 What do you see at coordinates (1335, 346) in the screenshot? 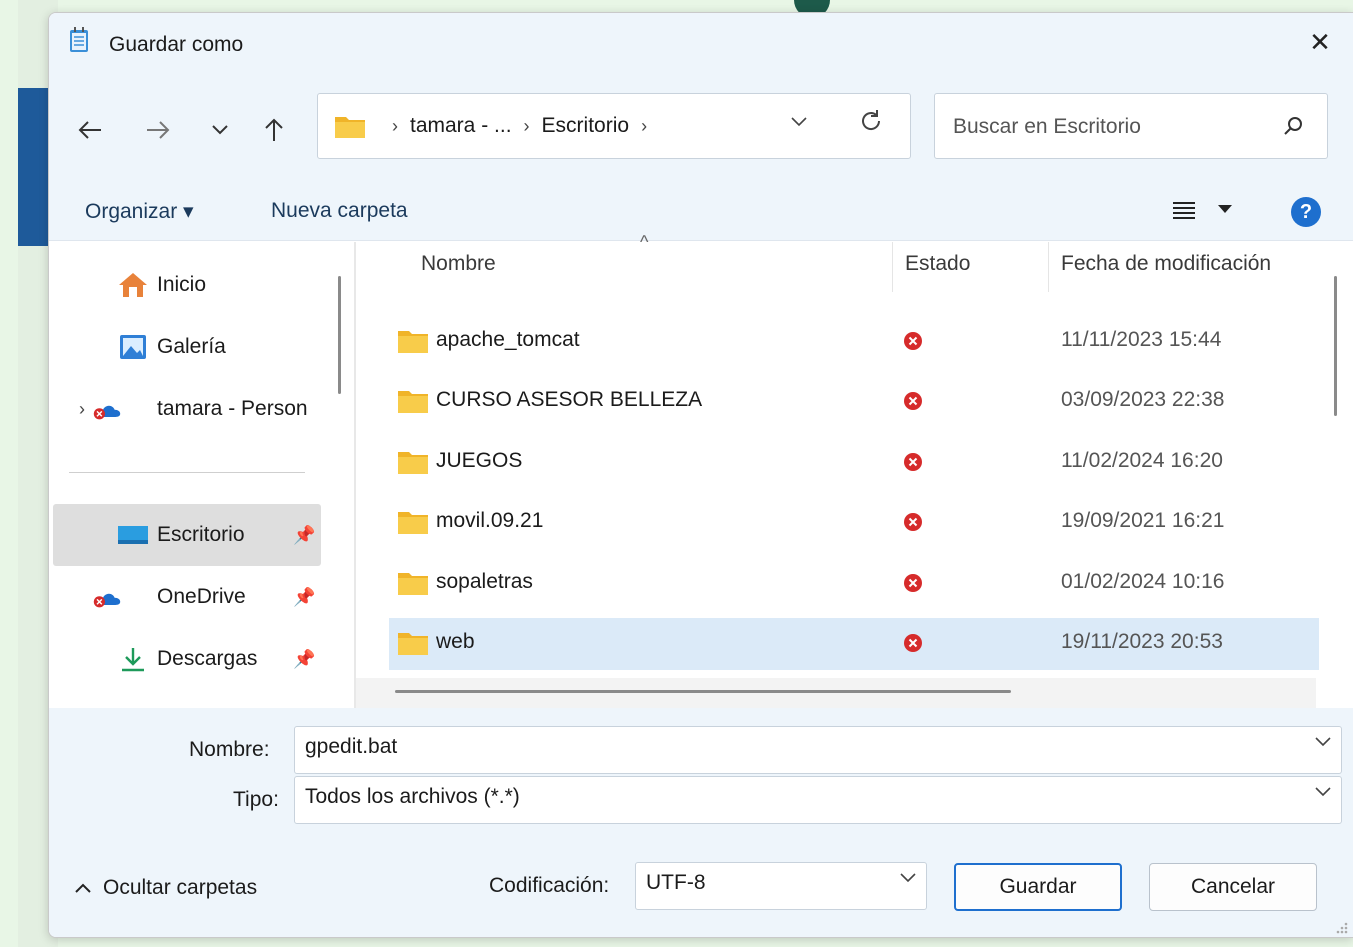
I see `vertical-scrollbar` at bounding box center [1335, 346].